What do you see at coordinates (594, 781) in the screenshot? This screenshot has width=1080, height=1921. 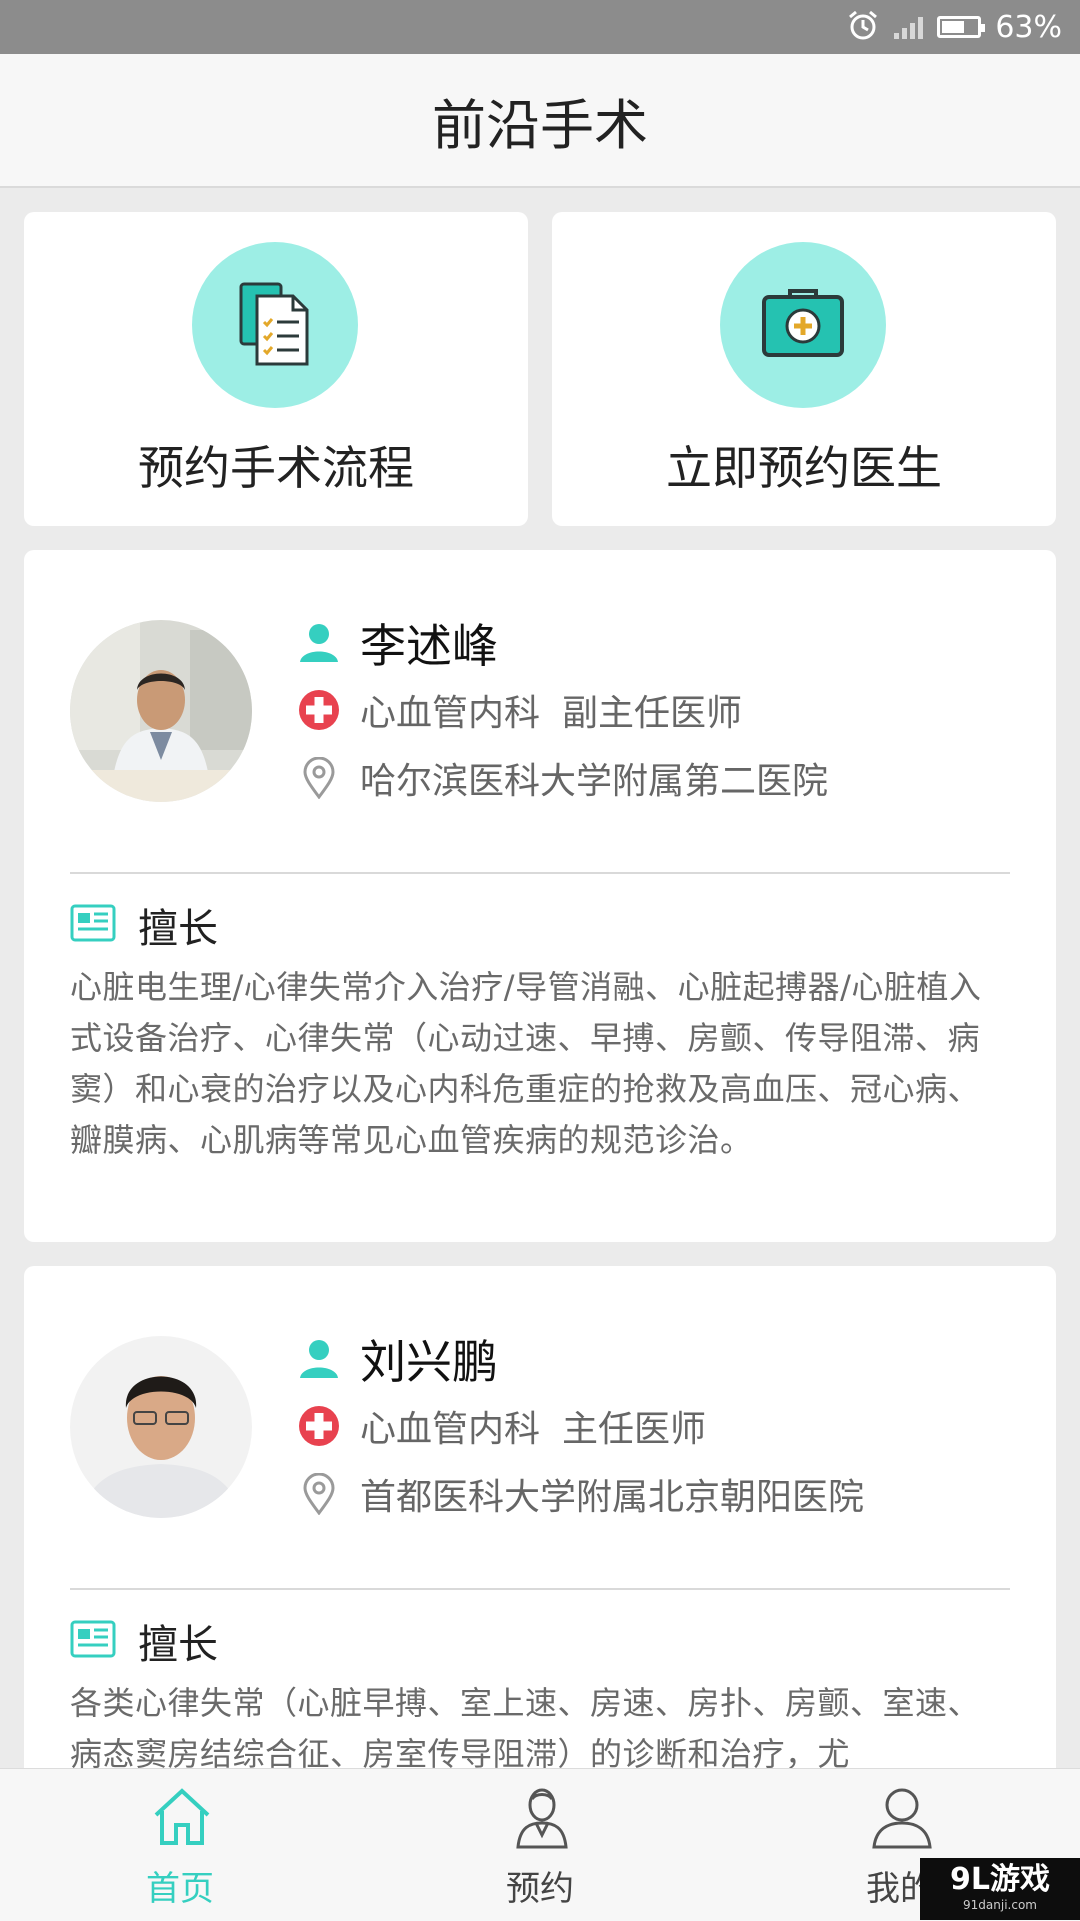 I see `doctor-hospital: 哈尔滨医科大学附属第二医院` at bounding box center [594, 781].